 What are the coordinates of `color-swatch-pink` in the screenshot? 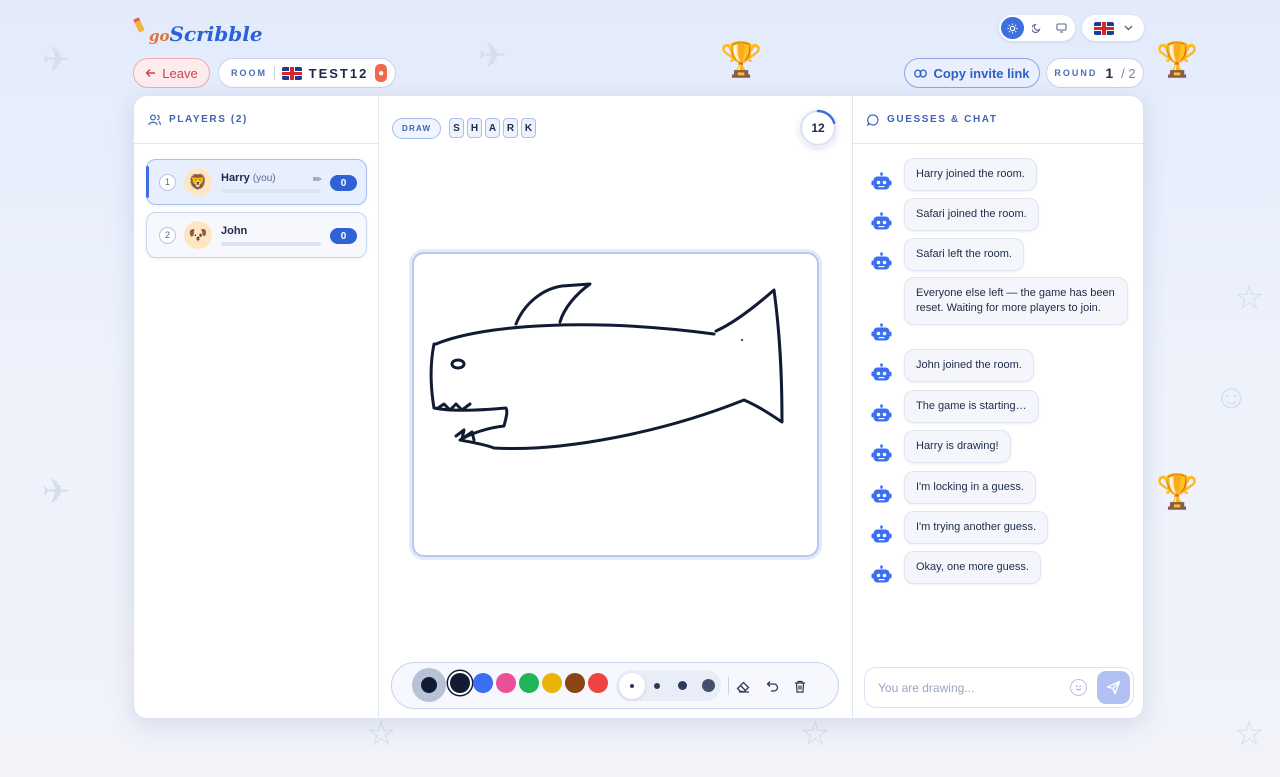 It's located at (506, 683).